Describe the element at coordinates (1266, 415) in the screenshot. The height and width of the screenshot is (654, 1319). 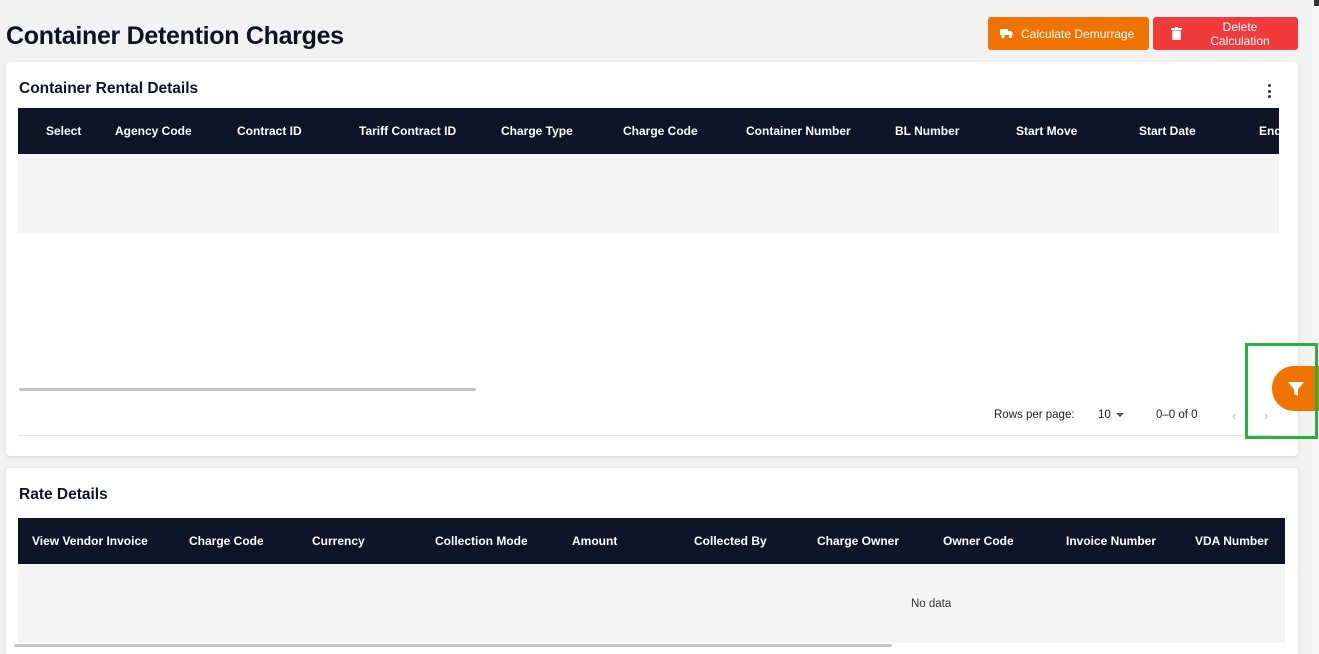
I see `chevron-right-icon: ›` at that location.